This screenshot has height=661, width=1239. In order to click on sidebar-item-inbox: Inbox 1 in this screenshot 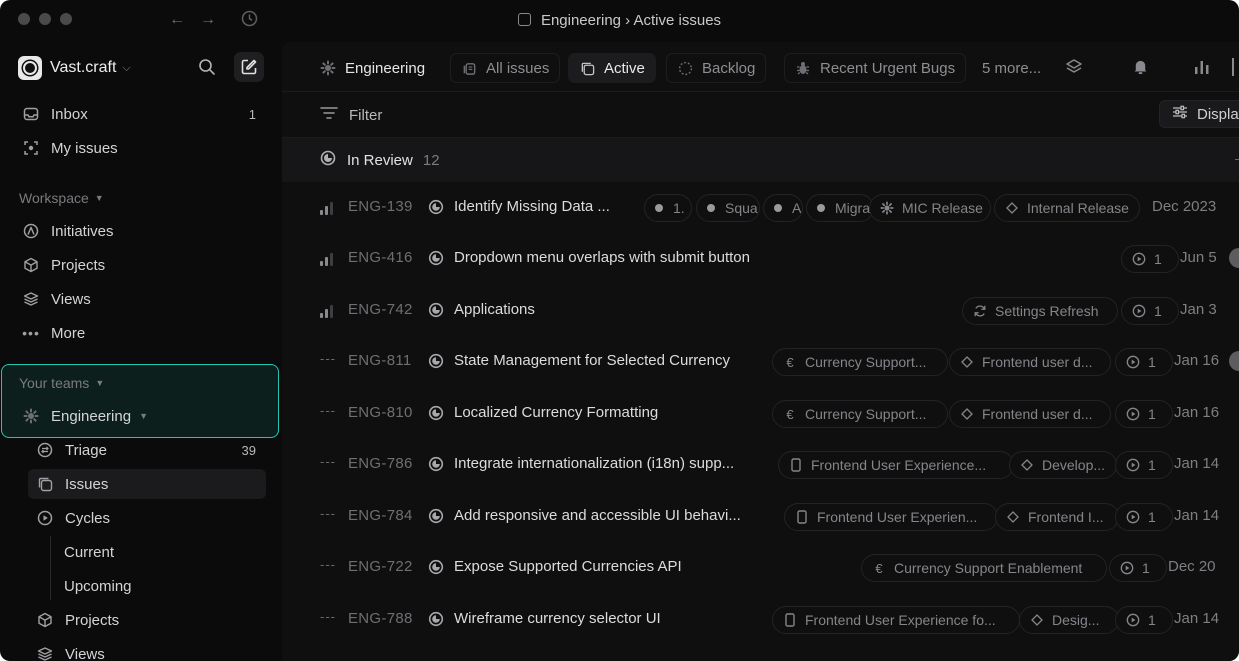, I will do `click(140, 114)`.